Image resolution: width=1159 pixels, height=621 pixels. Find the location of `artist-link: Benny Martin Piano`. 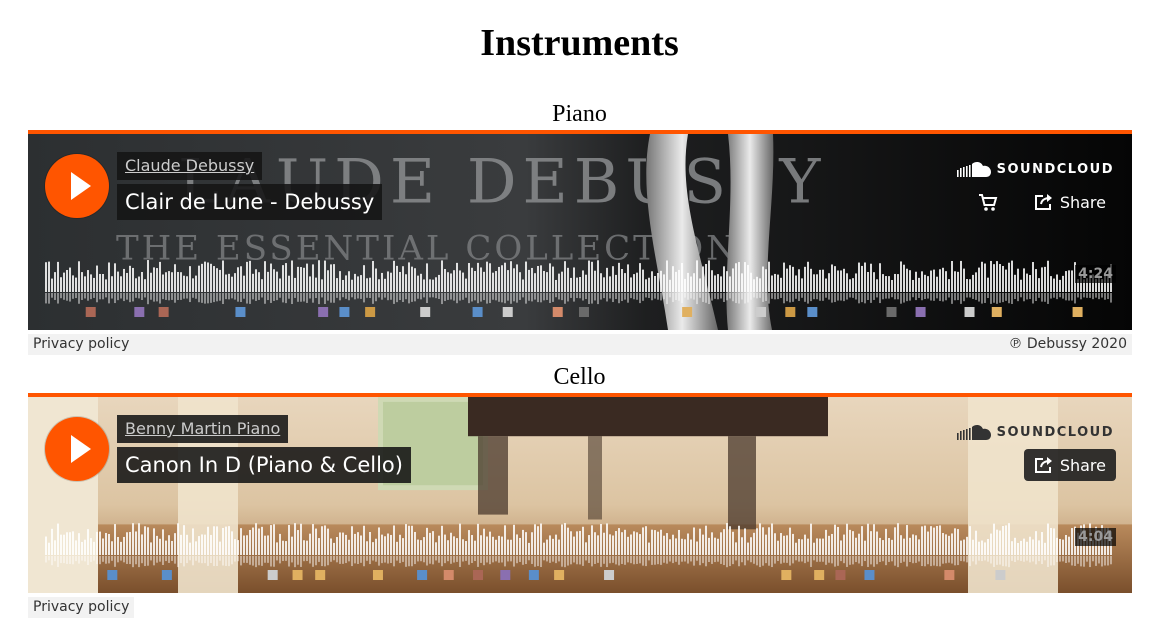

artist-link: Benny Martin Piano is located at coordinates (203, 429).